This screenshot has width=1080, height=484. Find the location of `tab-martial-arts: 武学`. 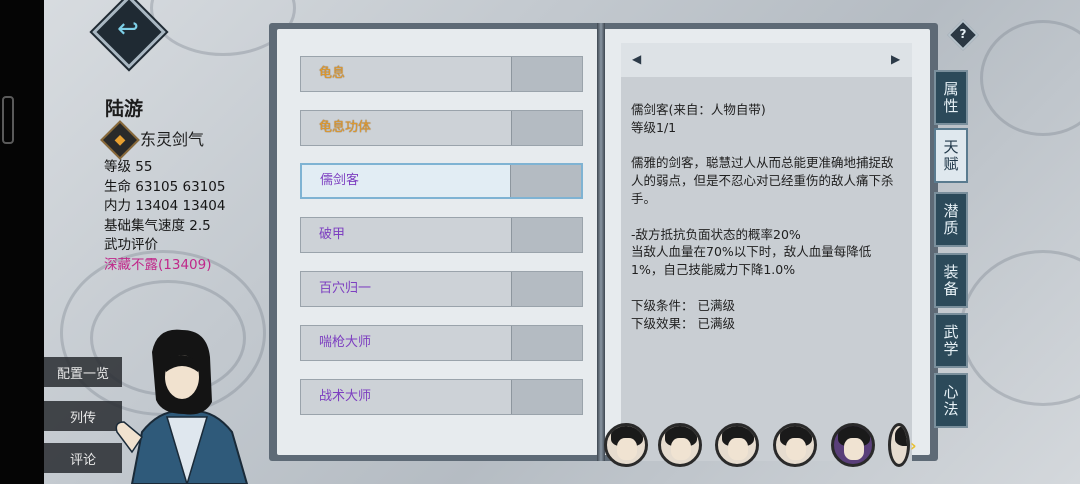

tab-martial-arts: 武学 is located at coordinates (951, 340).